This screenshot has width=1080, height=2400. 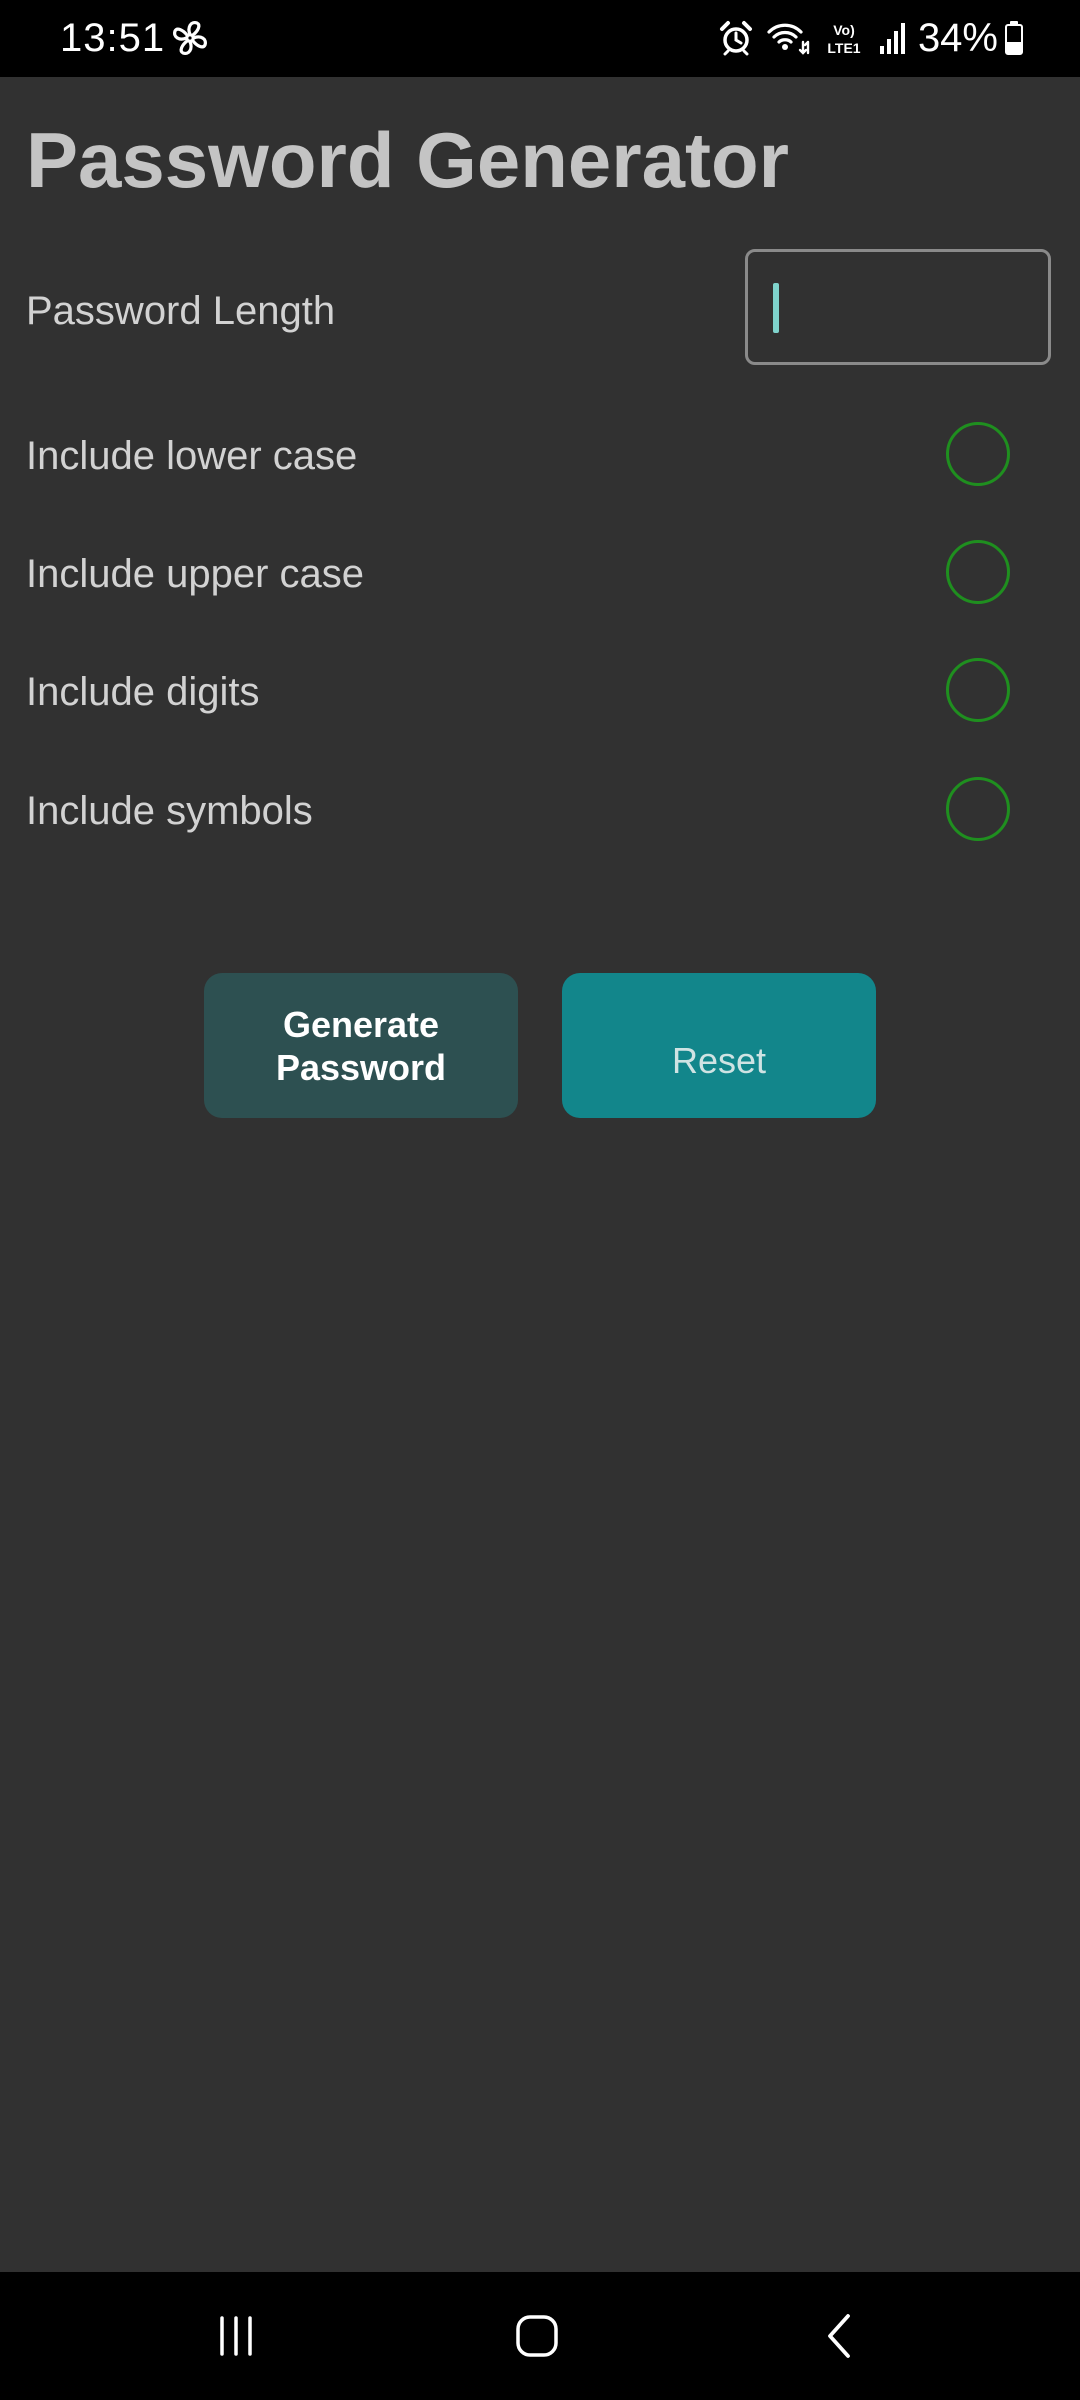 What do you see at coordinates (871, 38) in the screenshot?
I see `status-icons: Vo) LTE1 34%` at bounding box center [871, 38].